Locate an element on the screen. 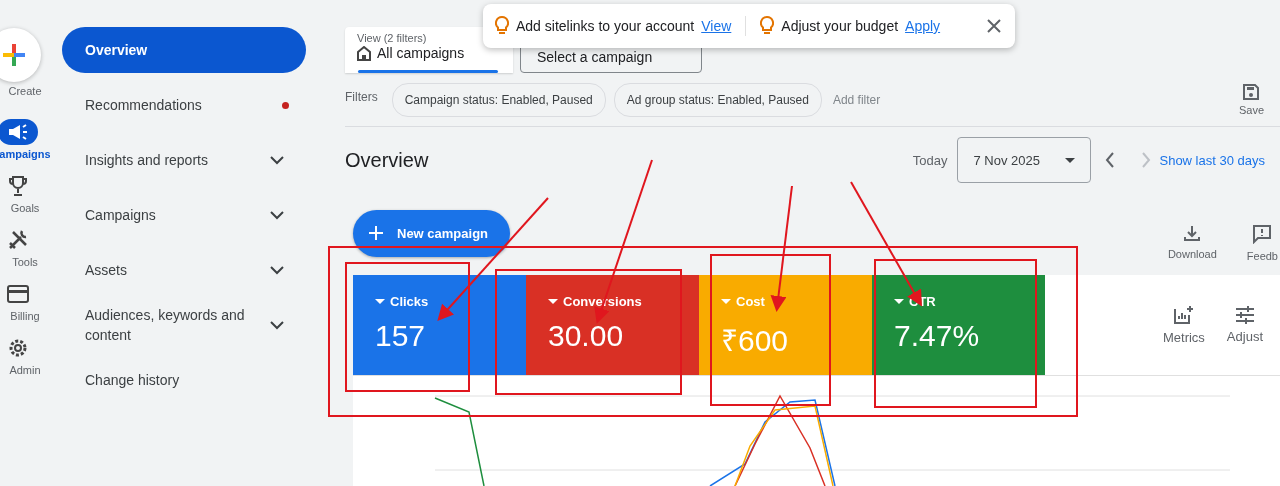 Image resolution: width=1280 pixels, height=486 pixels. nav-item: Overview is located at coordinates (184, 50).